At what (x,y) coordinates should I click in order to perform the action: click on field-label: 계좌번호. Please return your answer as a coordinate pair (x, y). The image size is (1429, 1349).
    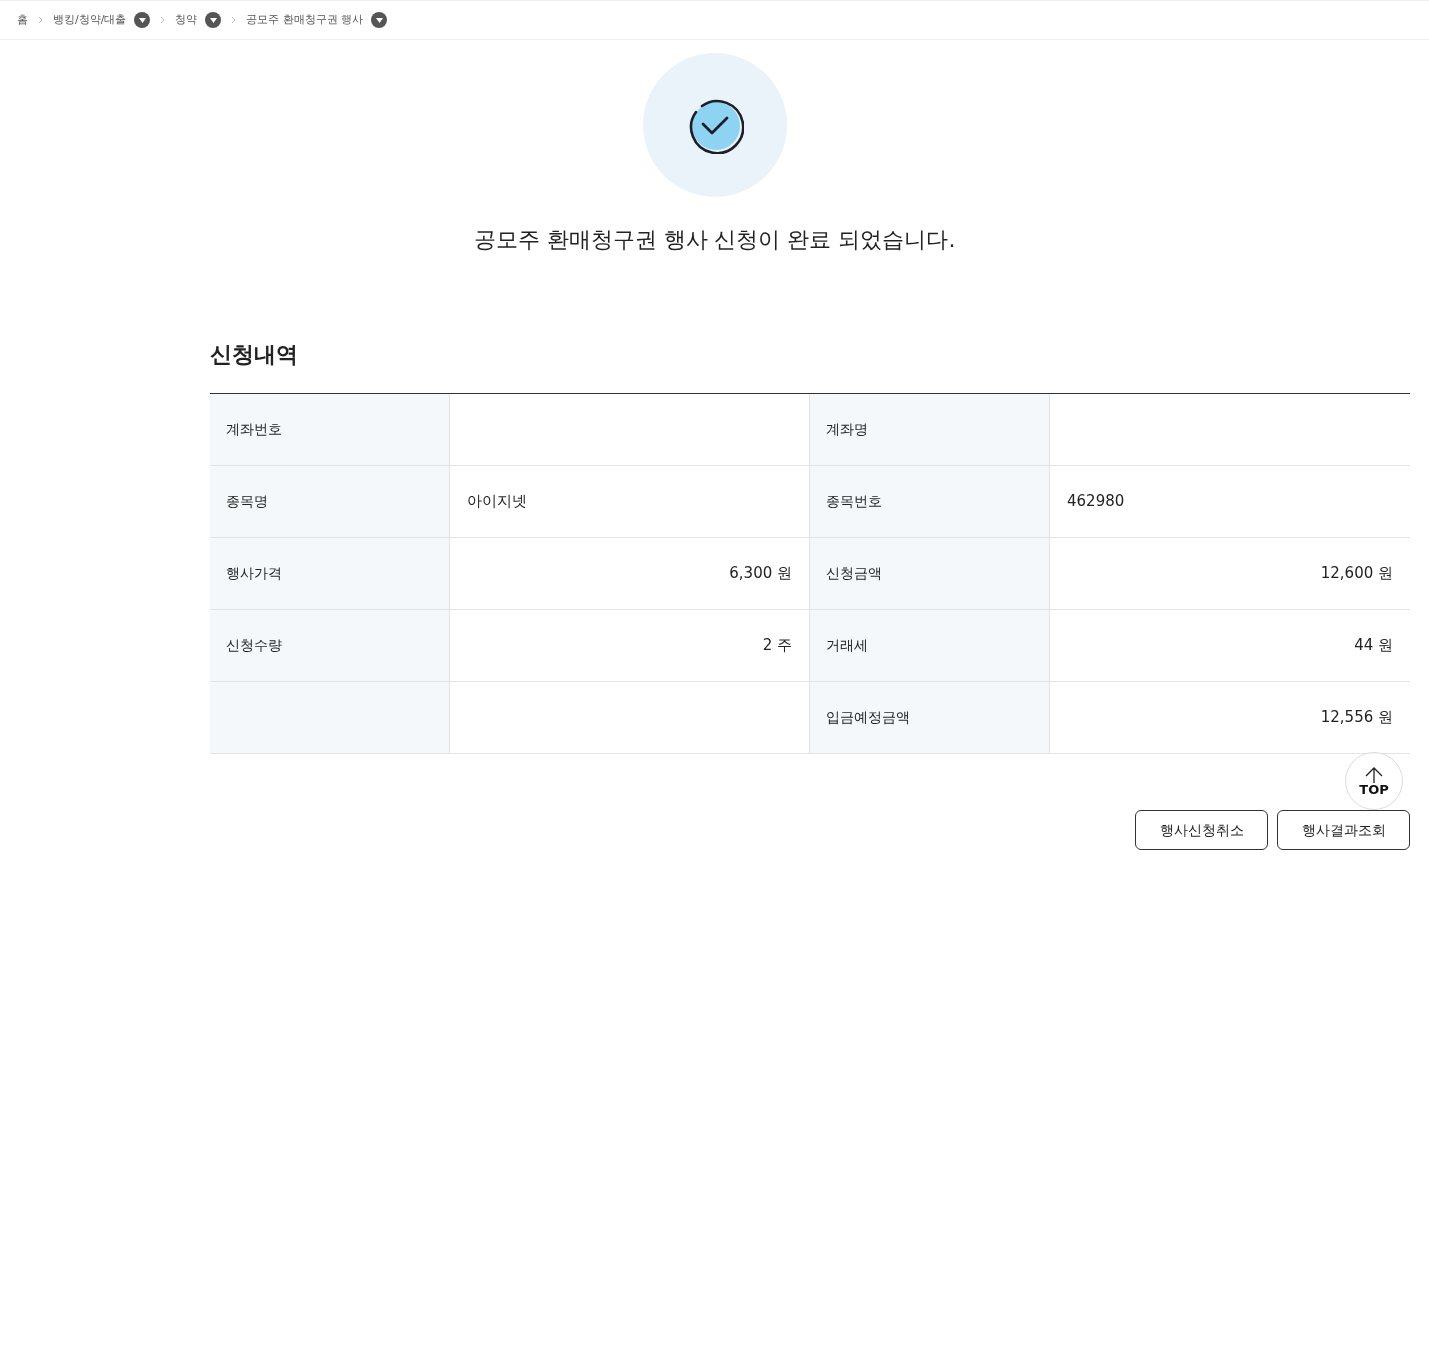
    Looking at the image, I should click on (330, 429).